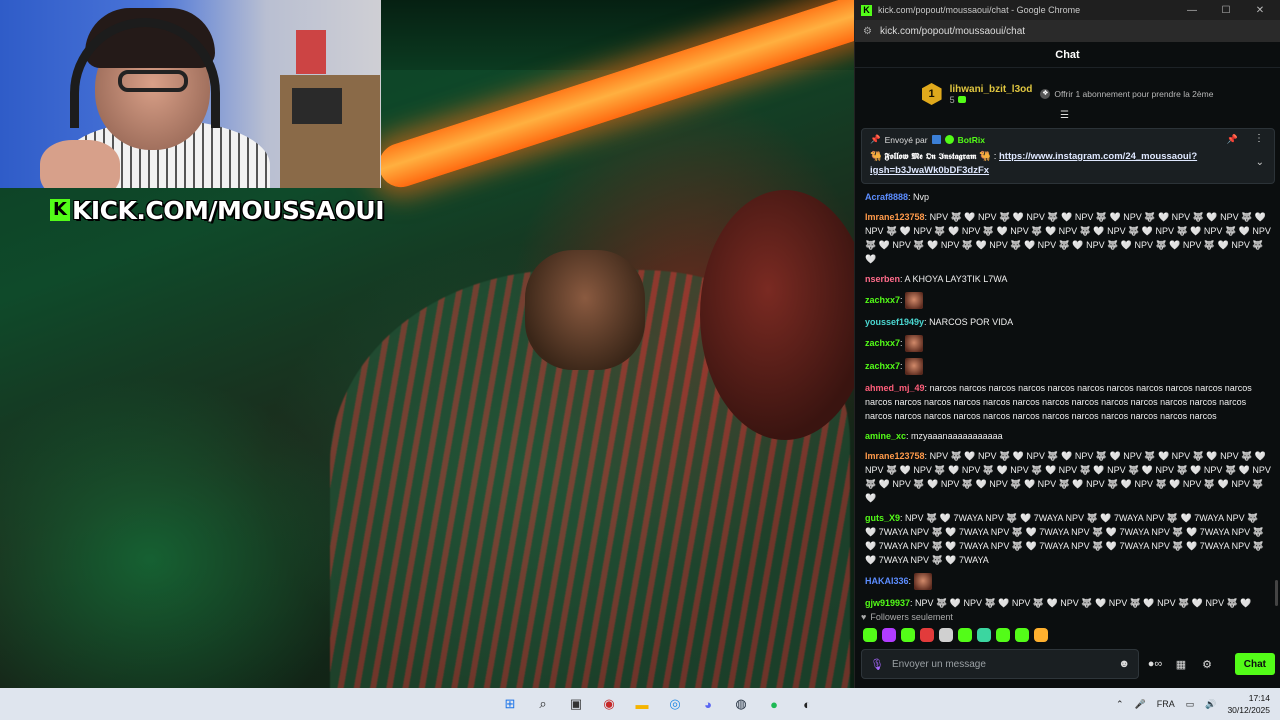 The height and width of the screenshot is (720, 1280). What do you see at coordinates (317, 106) in the screenshot?
I see `webcam-shelf-box` at bounding box center [317, 106].